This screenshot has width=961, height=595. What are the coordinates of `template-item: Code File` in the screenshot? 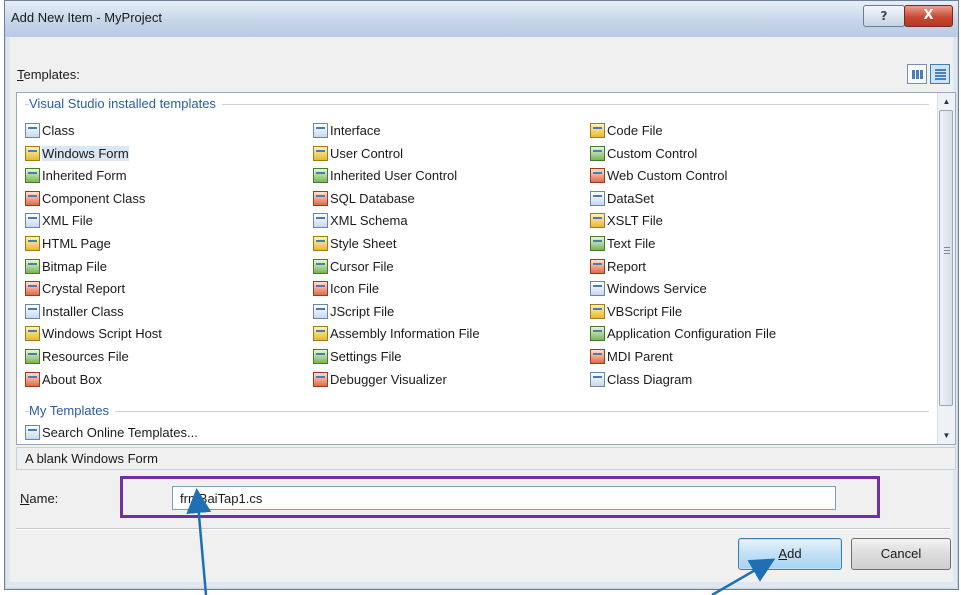 It's located at (626, 130).